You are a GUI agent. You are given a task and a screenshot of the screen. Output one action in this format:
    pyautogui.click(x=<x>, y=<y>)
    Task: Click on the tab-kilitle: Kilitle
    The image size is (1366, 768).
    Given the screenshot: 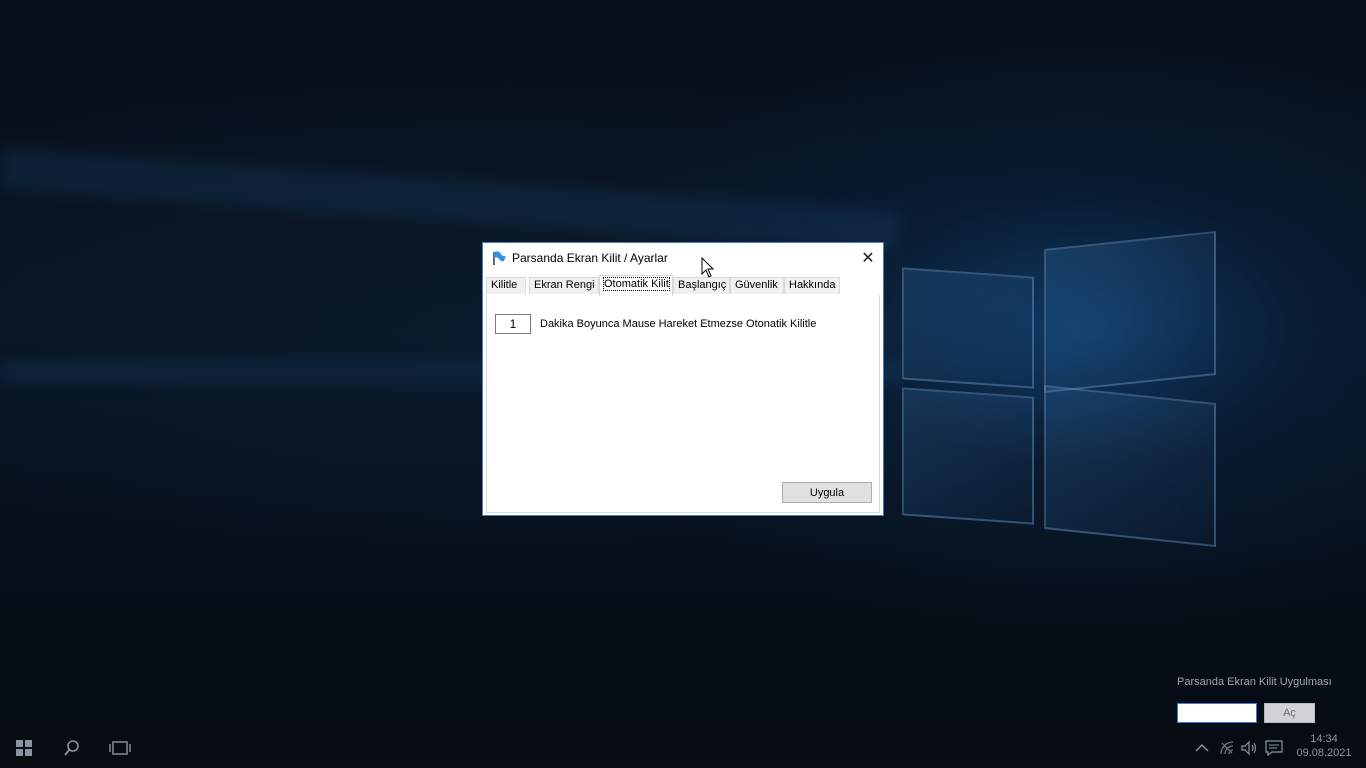 What is the action you would take?
    pyautogui.click(x=506, y=285)
    